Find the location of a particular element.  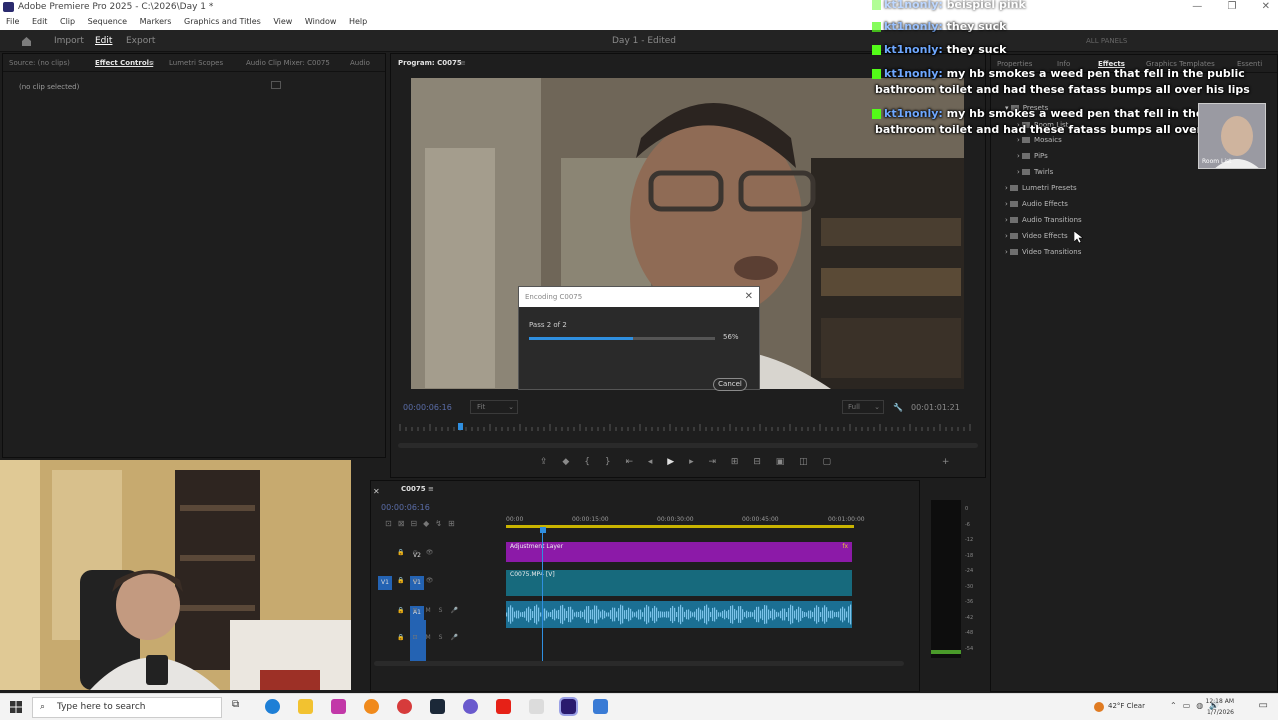

tab-audio-clip-mixer: Audio Clip Mixer: C0075 is located at coordinates (288, 62).